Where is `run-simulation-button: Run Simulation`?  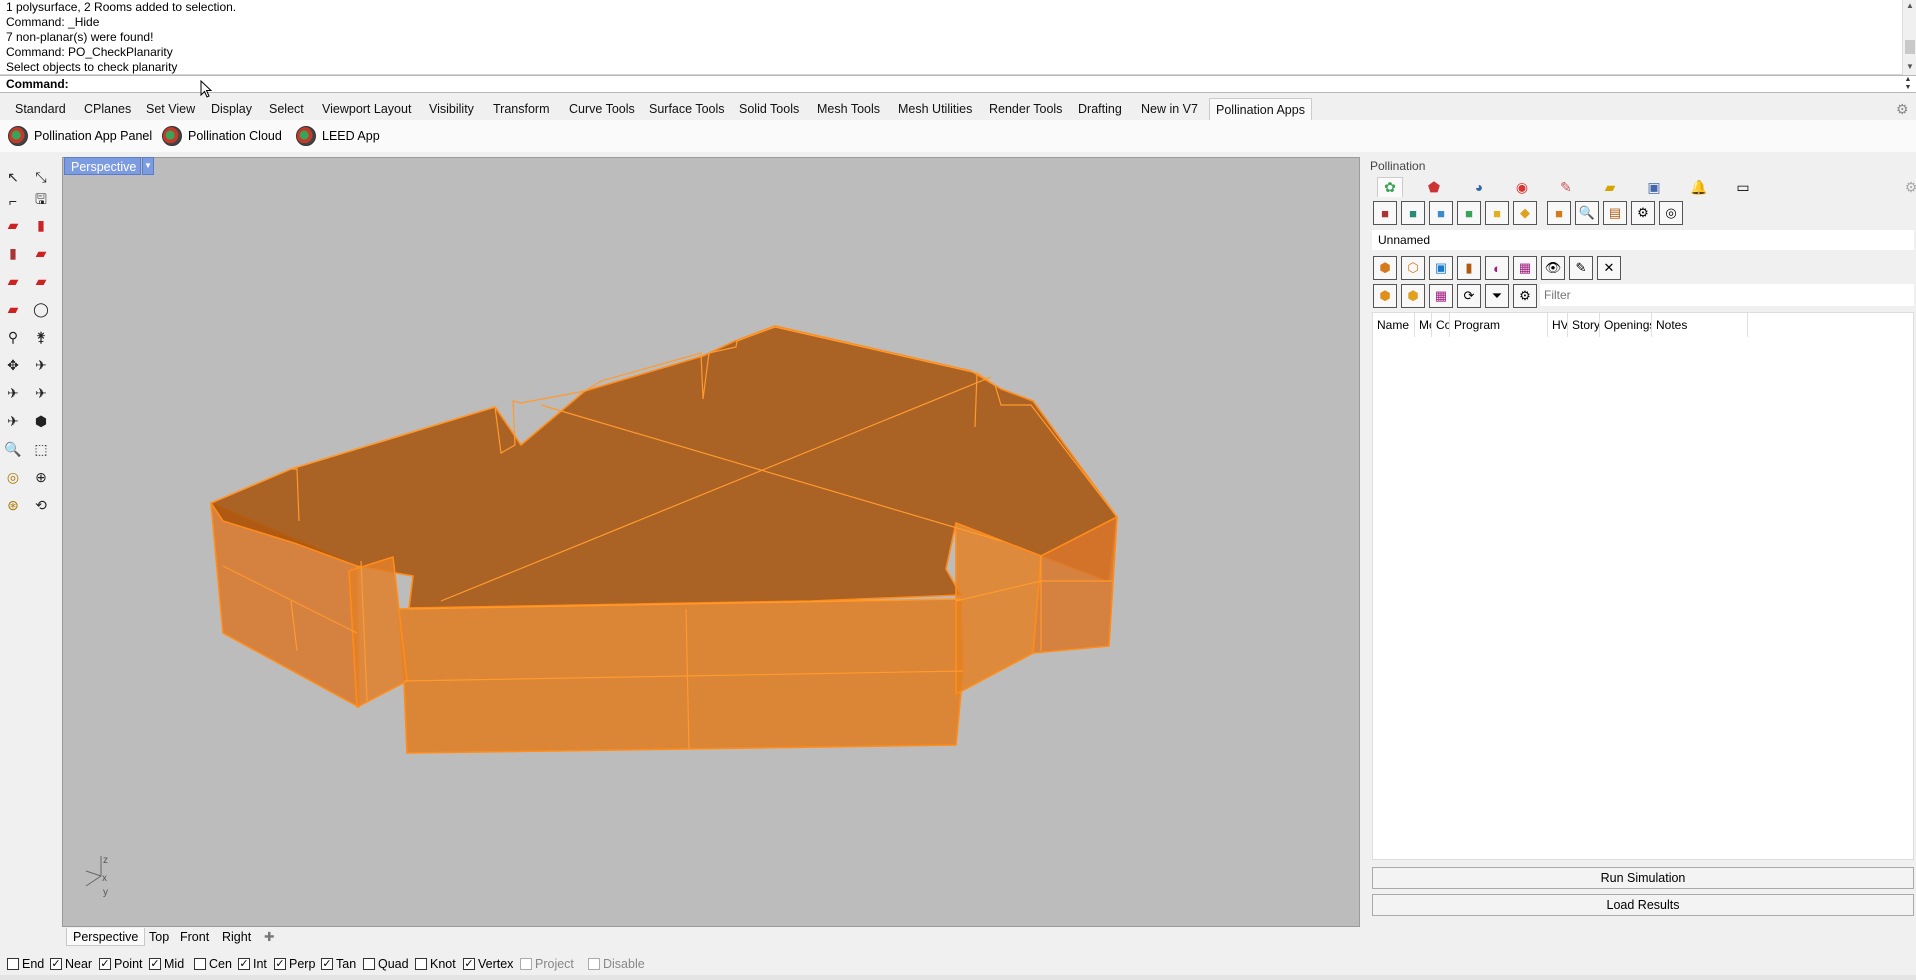
run-simulation-button: Run Simulation is located at coordinates (1643, 878).